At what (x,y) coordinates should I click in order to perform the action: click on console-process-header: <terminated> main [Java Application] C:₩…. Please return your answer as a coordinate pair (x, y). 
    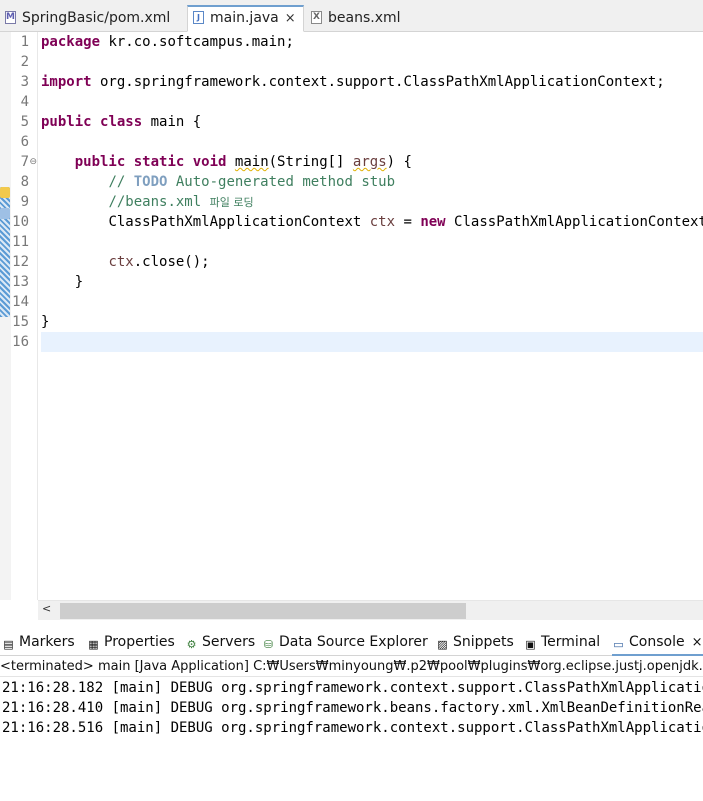
    Looking at the image, I should click on (351, 667).